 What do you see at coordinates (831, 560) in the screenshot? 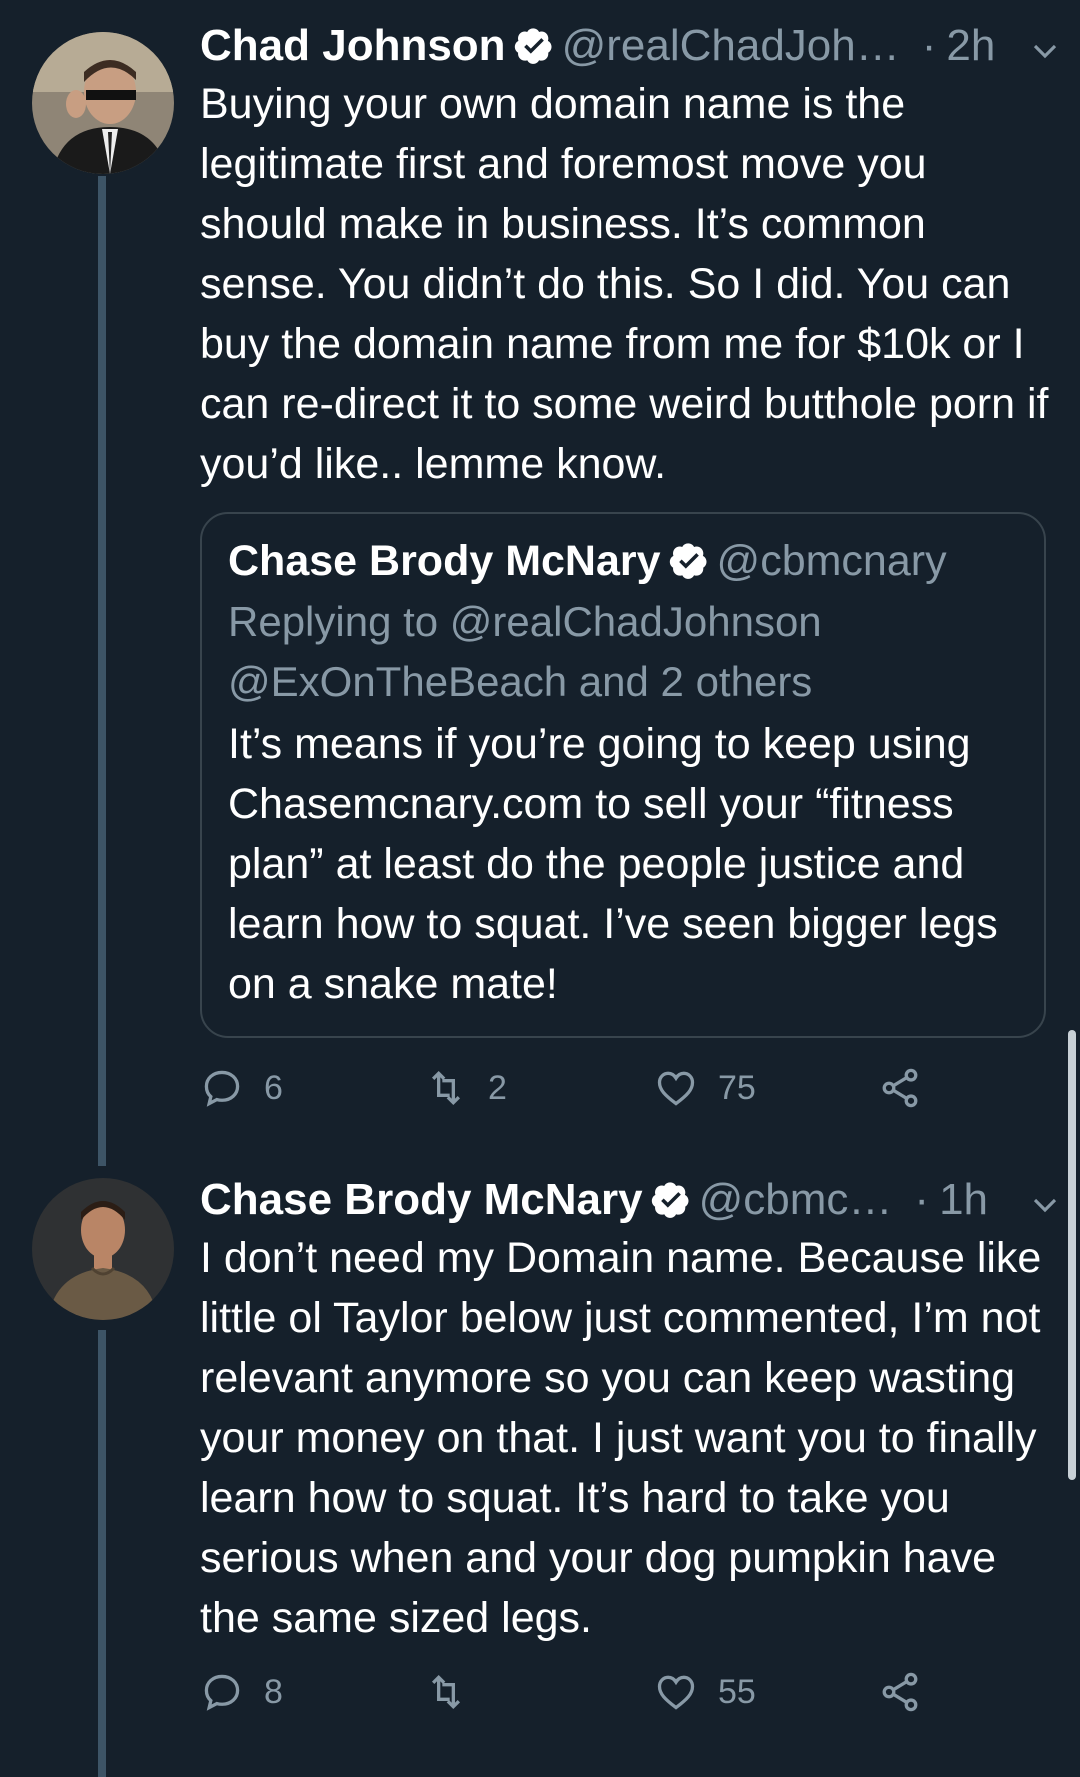
I see `quoted-author-handle: @cbmcnary` at bounding box center [831, 560].